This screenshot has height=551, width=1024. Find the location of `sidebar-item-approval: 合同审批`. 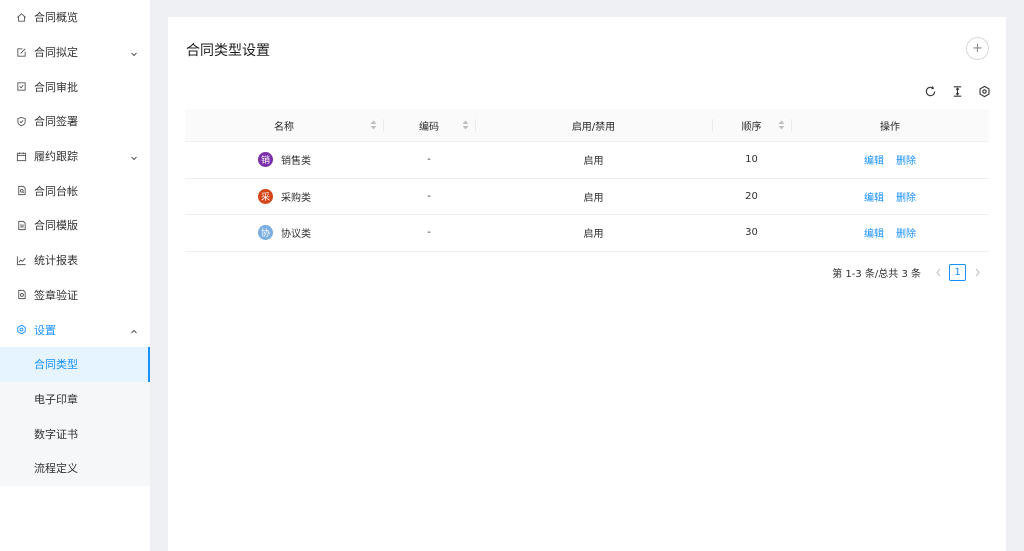

sidebar-item-approval: 合同审批 is located at coordinates (75, 86).